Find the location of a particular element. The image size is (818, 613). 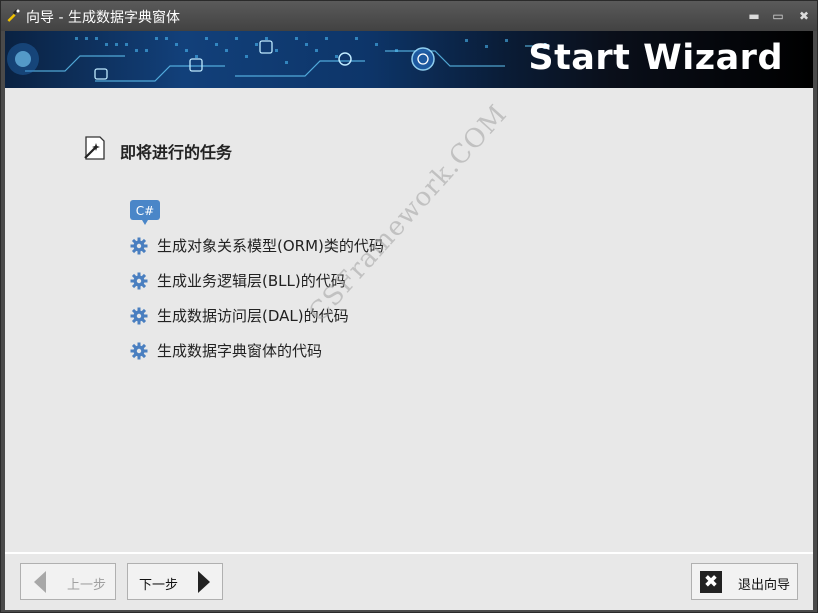

task-label: 生成对象关系模型(ORM)类的代码 is located at coordinates (270, 246).